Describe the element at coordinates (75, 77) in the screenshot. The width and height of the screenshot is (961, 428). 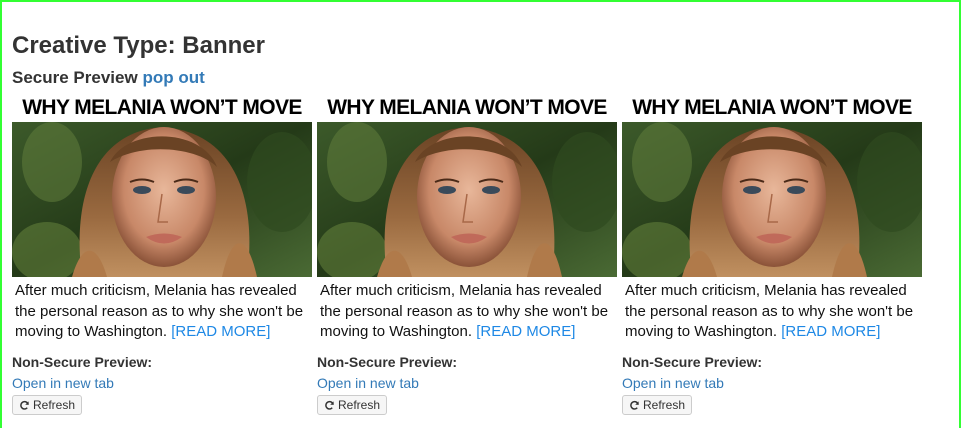
I see `secure-preview-label: Secure Preview` at that location.